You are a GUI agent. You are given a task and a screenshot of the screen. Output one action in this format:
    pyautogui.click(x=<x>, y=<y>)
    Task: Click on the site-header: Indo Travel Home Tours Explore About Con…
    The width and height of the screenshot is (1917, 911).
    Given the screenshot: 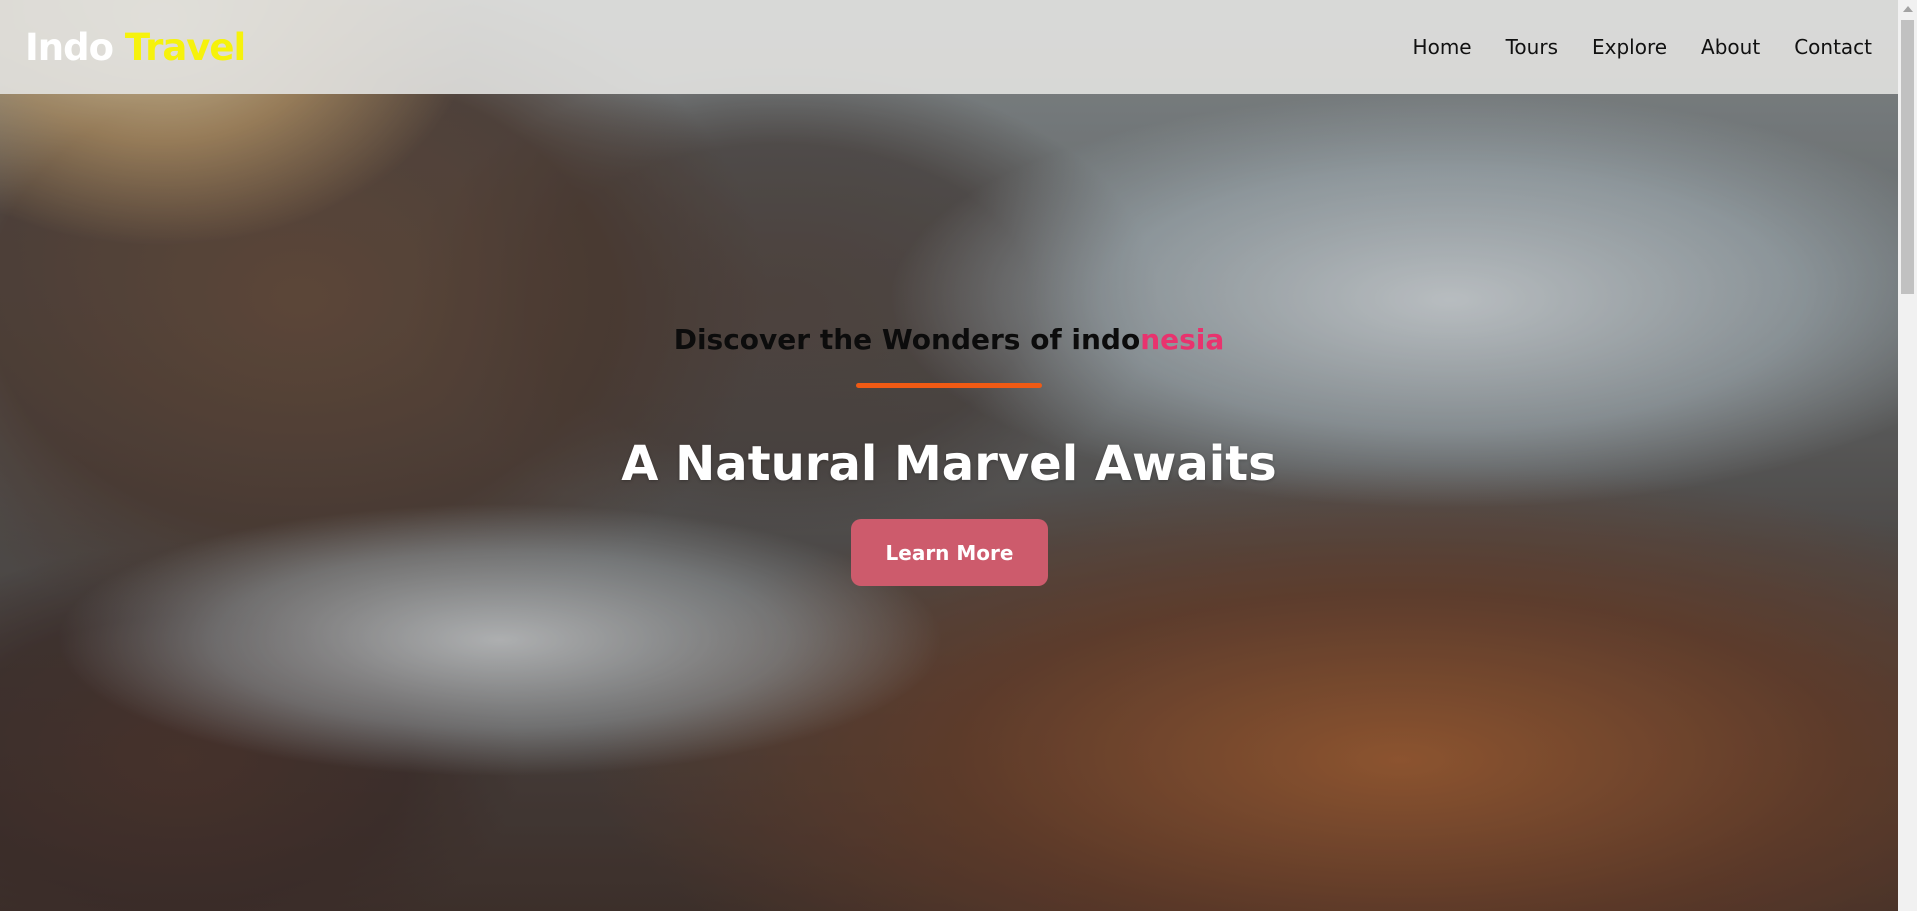 What is the action you would take?
    pyautogui.click(x=949, y=47)
    